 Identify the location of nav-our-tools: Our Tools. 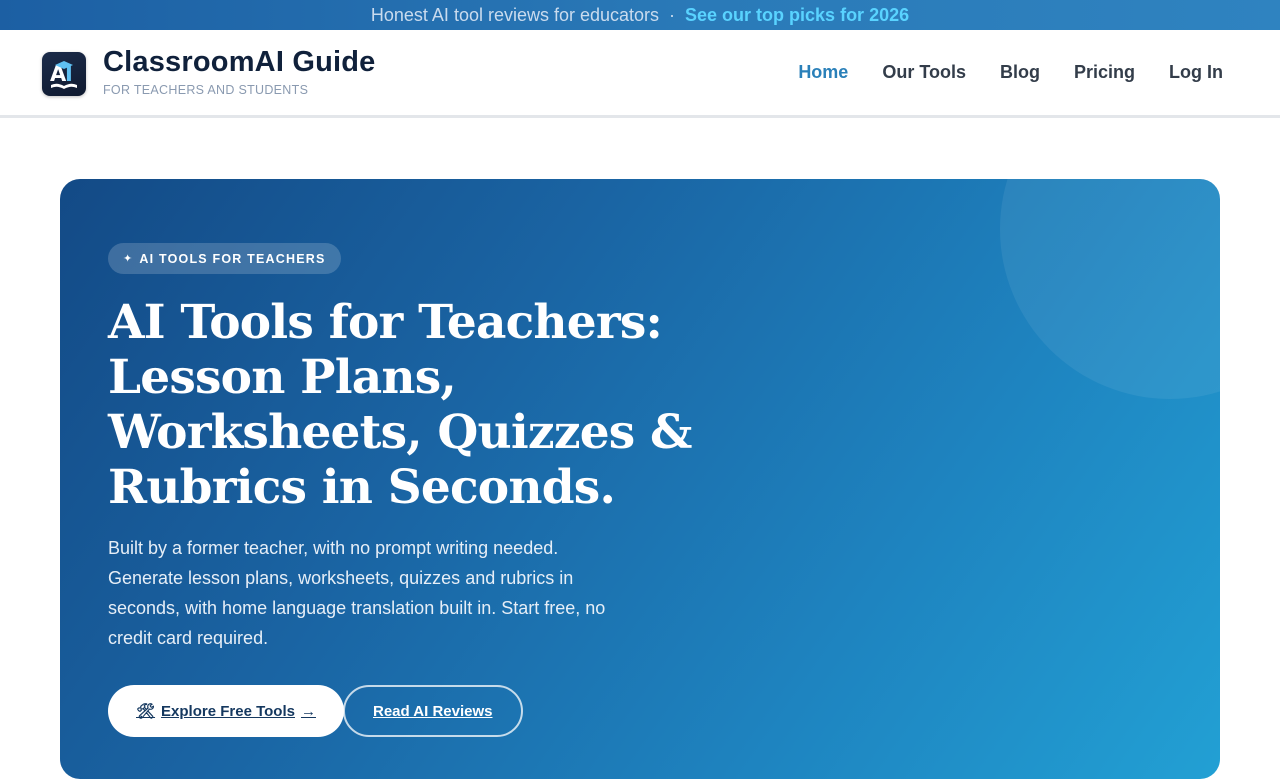
(924, 72).